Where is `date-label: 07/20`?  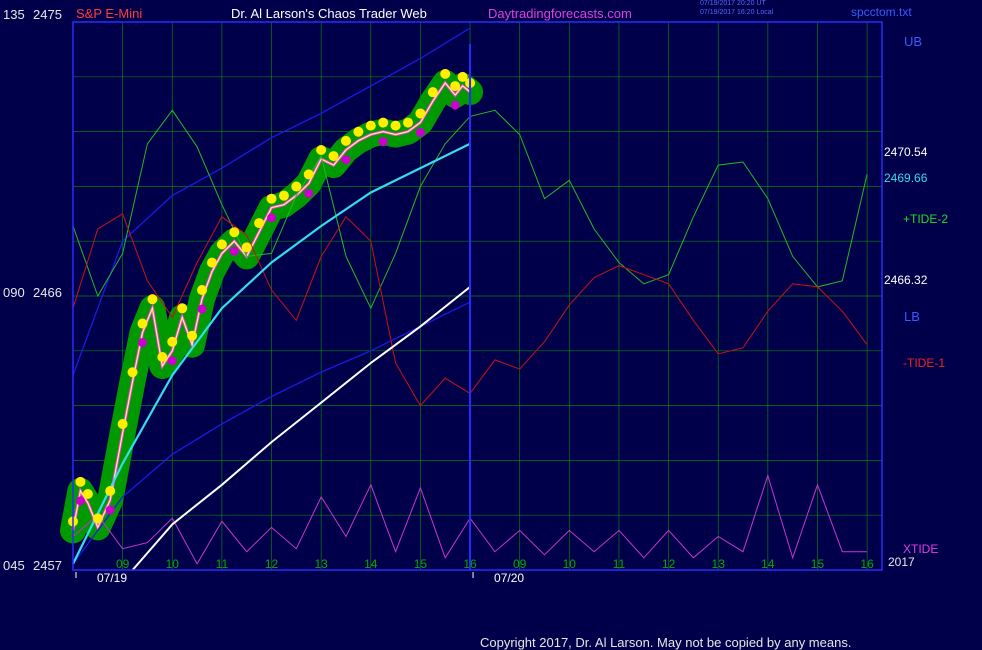
date-label: 07/20 is located at coordinates (509, 578).